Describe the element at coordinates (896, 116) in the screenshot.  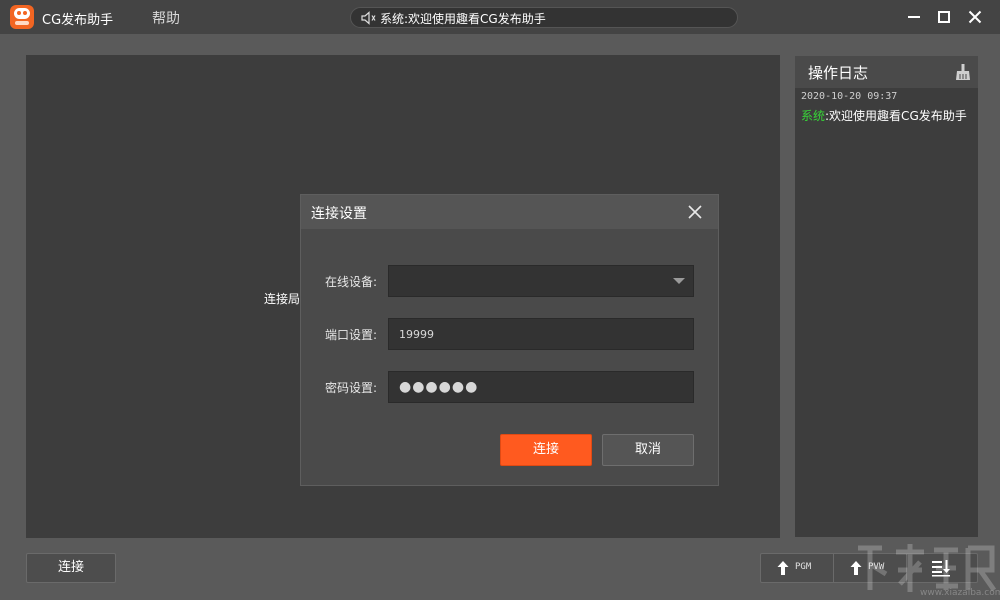
I see `log-entry-message: :欢迎使用趣看CG发布助手` at that location.